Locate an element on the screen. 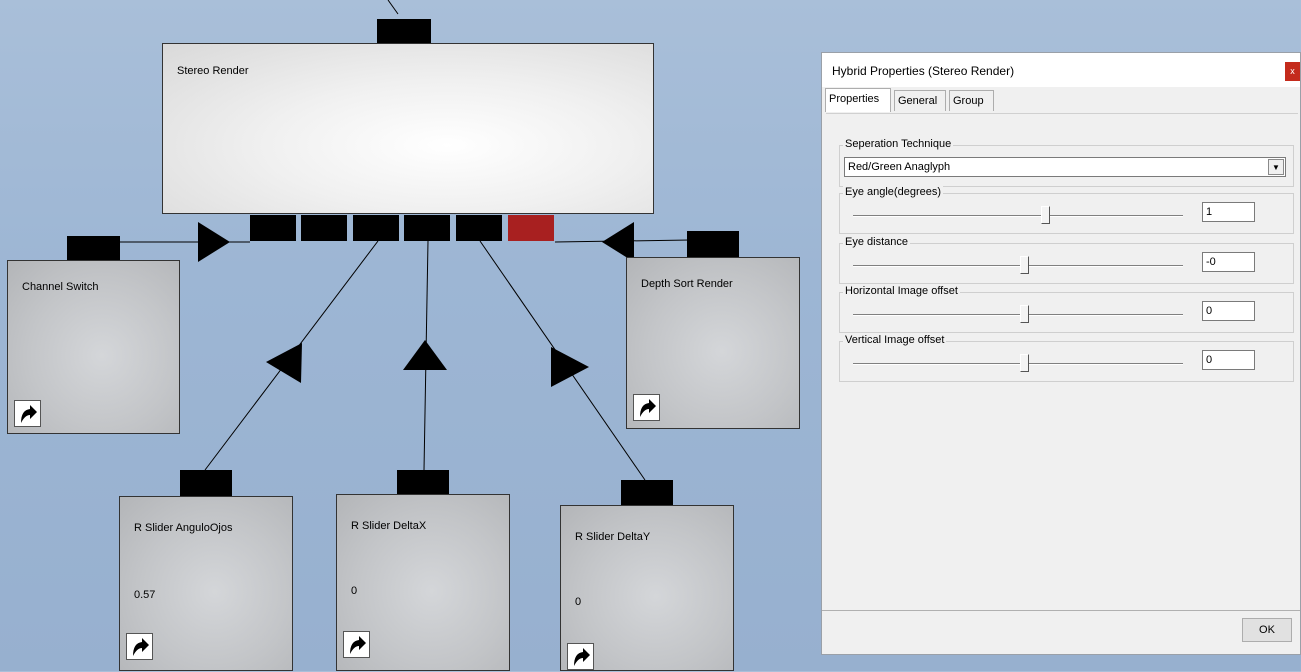 This screenshot has width=1301, height=672. port-channel-switch is located at coordinates (93, 248).